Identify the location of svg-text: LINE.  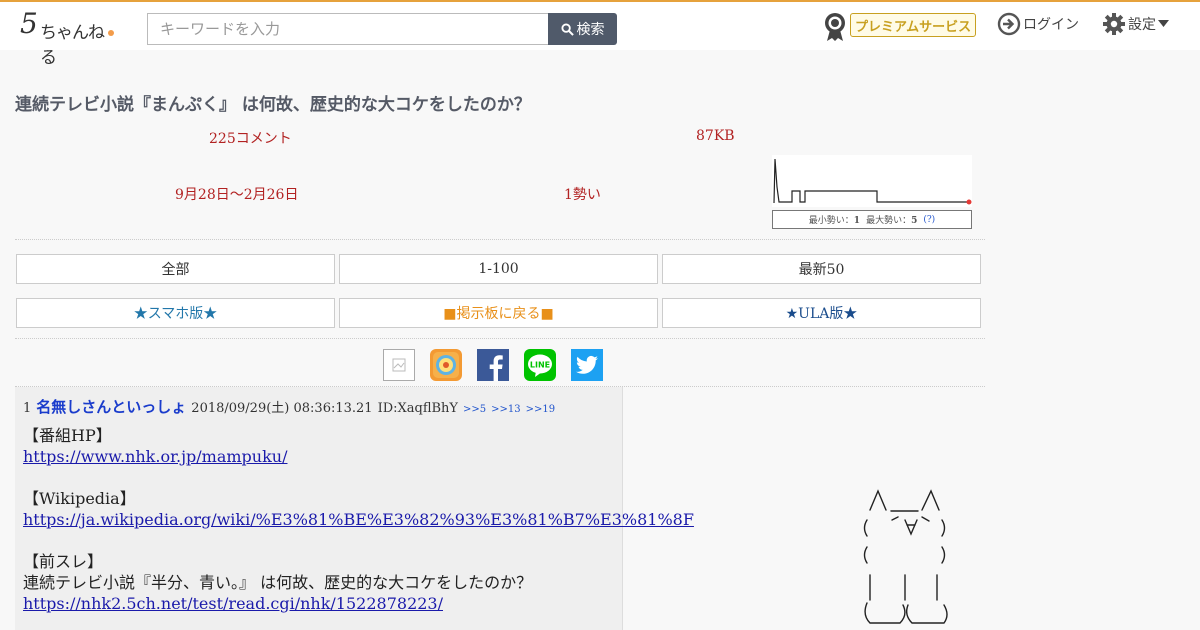
(540, 365).